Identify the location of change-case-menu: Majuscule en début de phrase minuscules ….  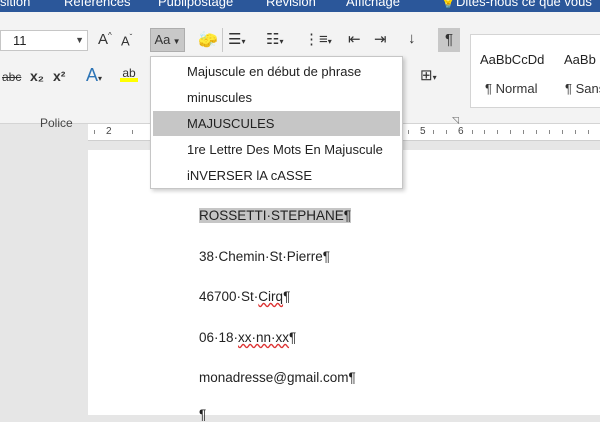
(276, 122).